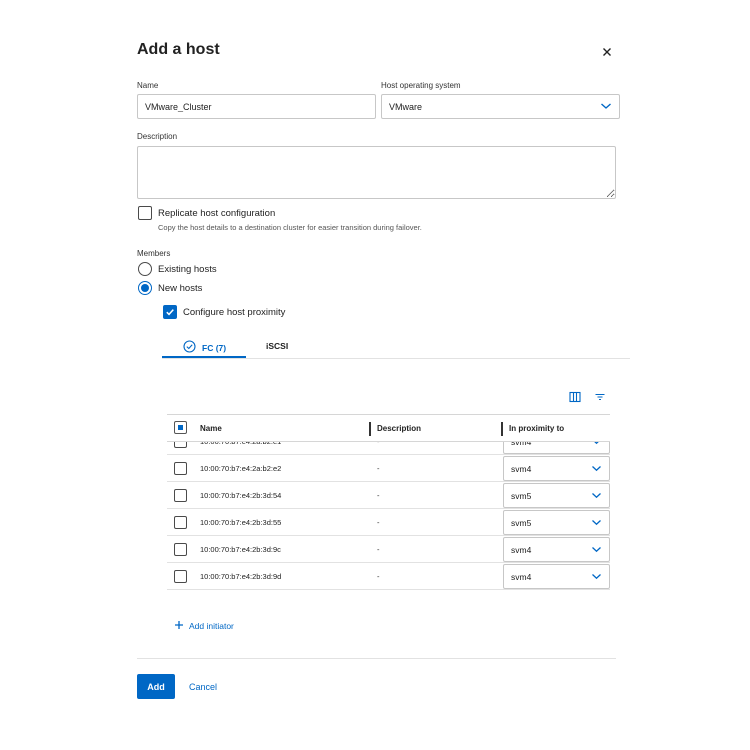  I want to click on tab-fc-label: FC (7), so click(214, 347).